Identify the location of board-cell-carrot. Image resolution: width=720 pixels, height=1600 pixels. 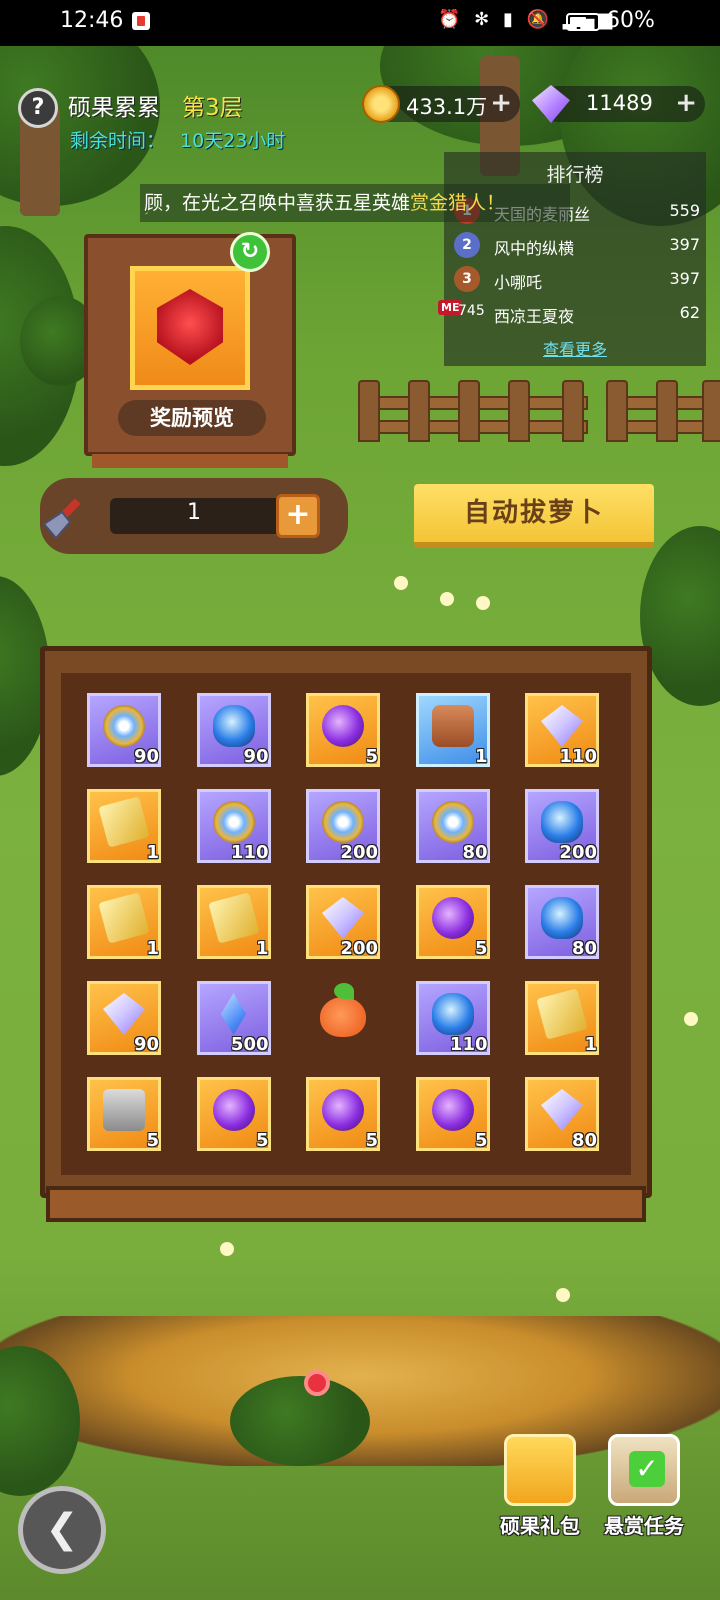
(343, 1018).